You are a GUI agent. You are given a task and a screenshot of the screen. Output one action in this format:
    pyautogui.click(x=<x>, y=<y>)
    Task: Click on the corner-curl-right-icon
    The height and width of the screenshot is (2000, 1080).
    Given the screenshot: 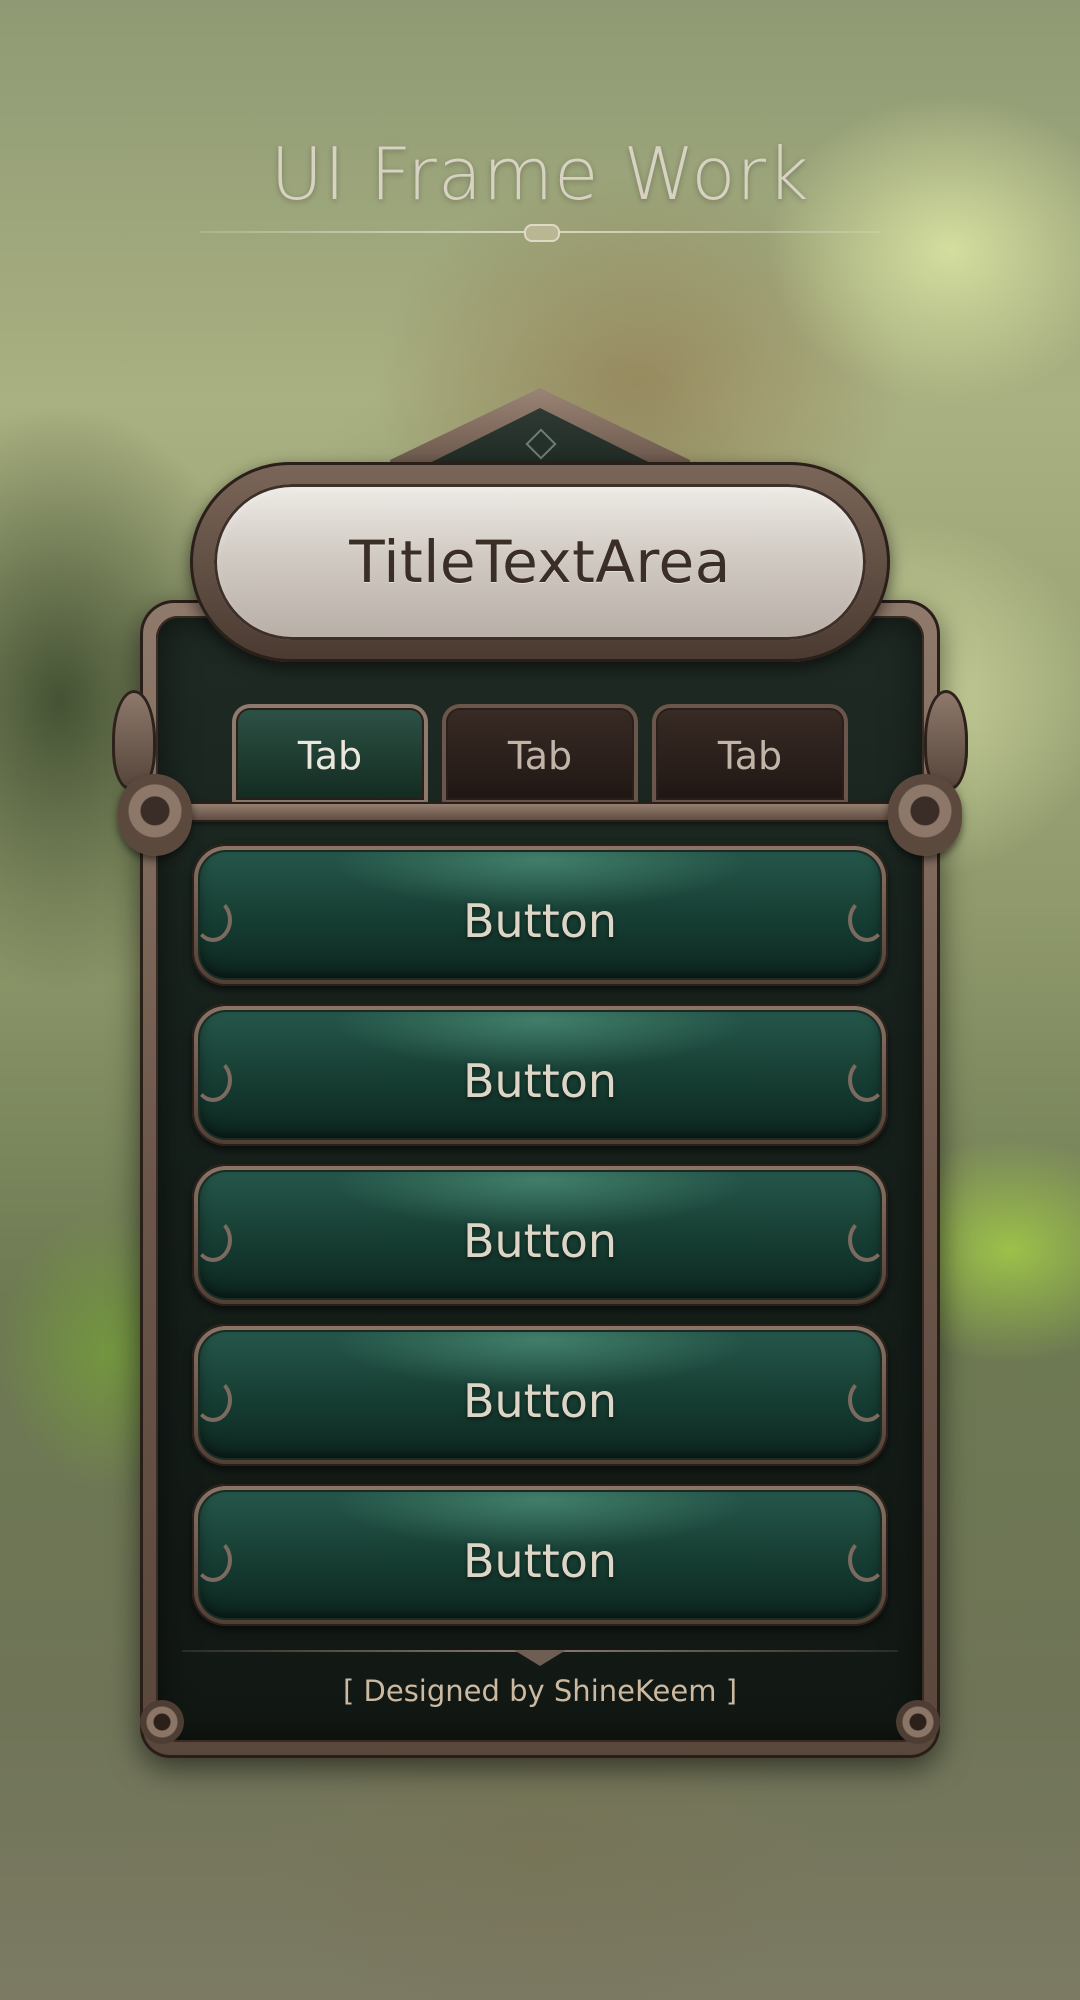 What is the action you would take?
    pyautogui.click(x=918, y=1722)
    